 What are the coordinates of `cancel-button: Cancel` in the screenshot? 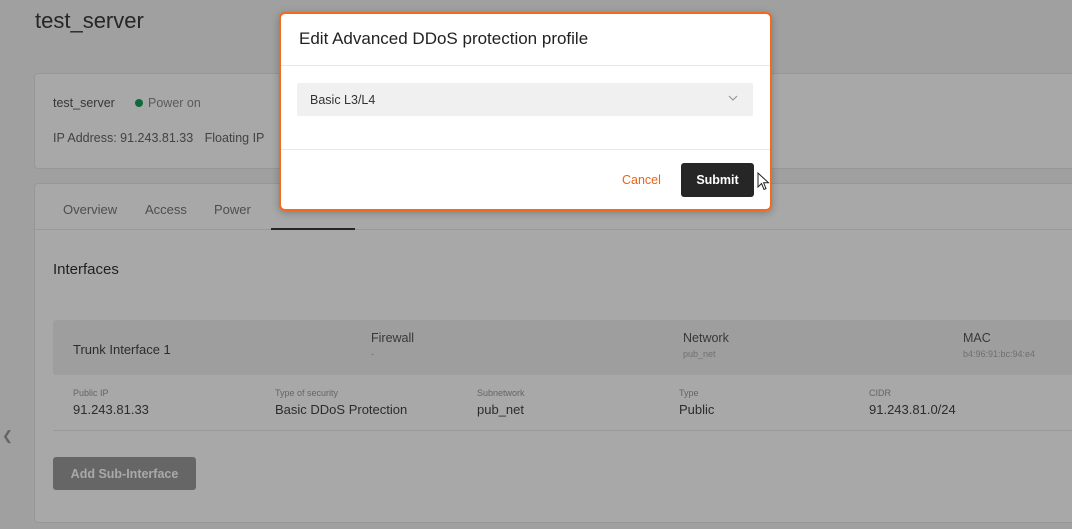 It's located at (641, 180).